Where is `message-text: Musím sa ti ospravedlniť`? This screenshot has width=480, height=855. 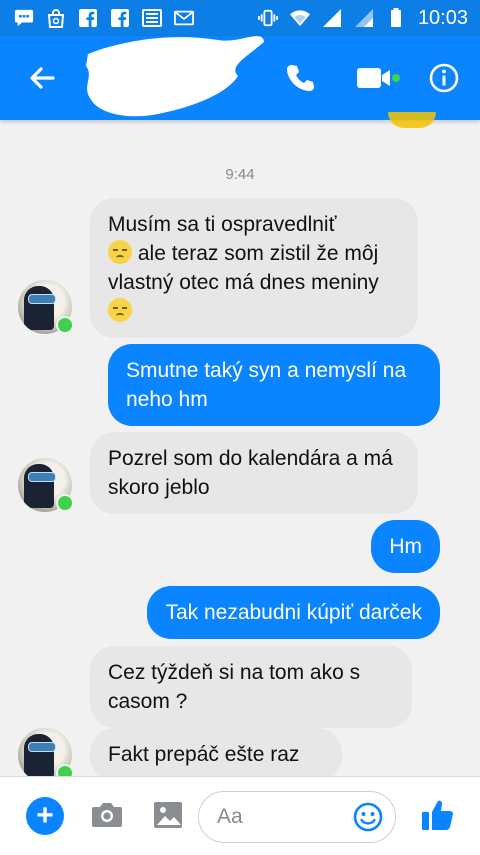
message-text: Musím sa ti ospravedlniť is located at coordinates (222, 224).